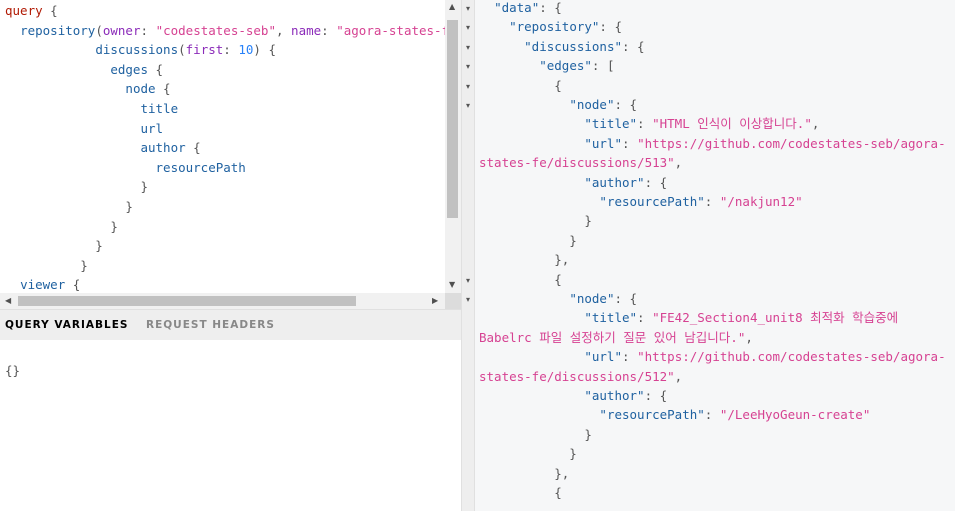 Image resolution: width=955 pixels, height=511 pixels. What do you see at coordinates (390, 30) in the screenshot?
I see `code-token: "agora-states-fe"` at bounding box center [390, 30].